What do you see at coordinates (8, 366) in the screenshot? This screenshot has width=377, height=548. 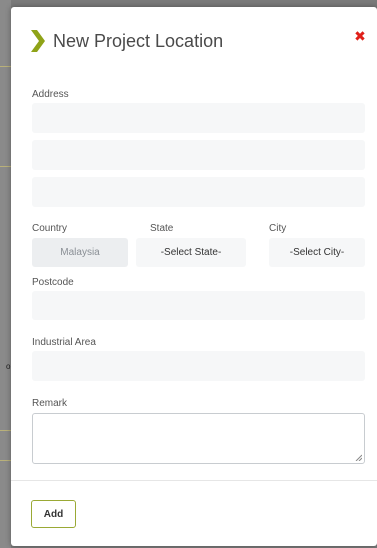 I see `background-text: o` at bounding box center [8, 366].